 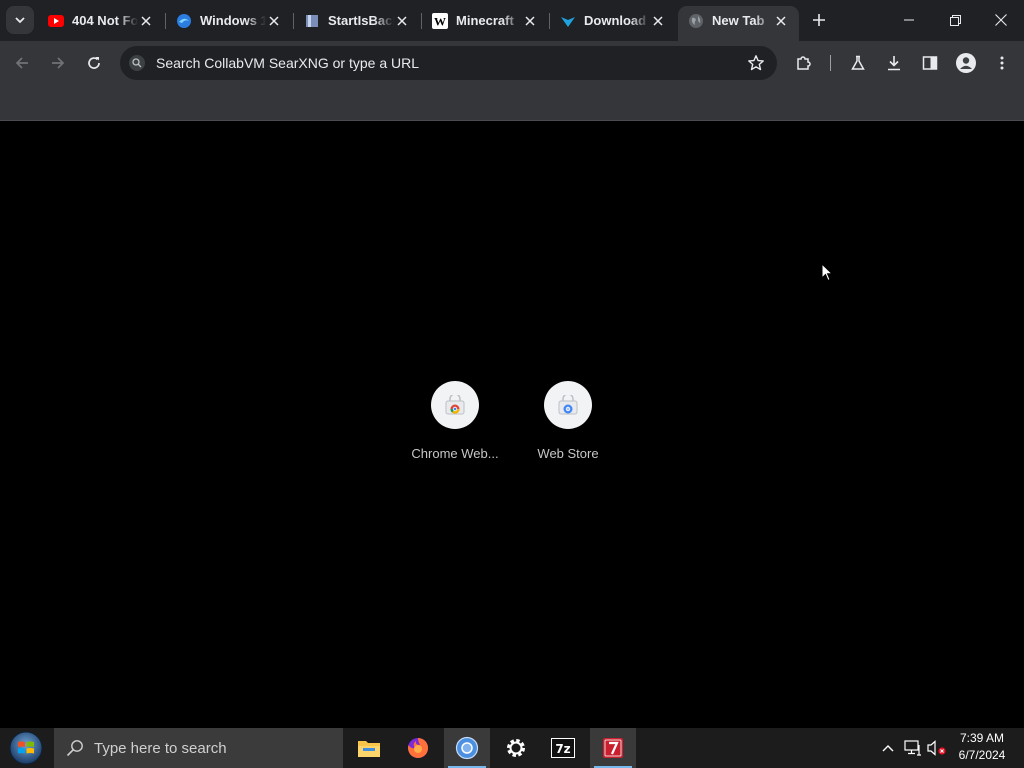 I want to click on tab-title: 404 Not Found, so click(x=105, y=20).